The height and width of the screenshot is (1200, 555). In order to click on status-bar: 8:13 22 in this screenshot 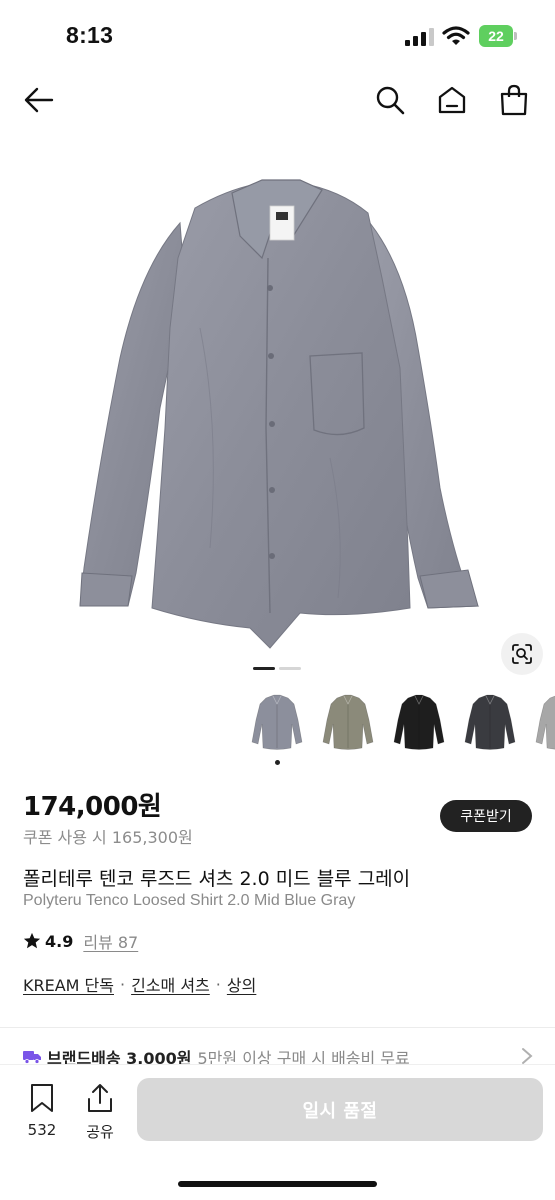, I will do `click(277, 36)`.